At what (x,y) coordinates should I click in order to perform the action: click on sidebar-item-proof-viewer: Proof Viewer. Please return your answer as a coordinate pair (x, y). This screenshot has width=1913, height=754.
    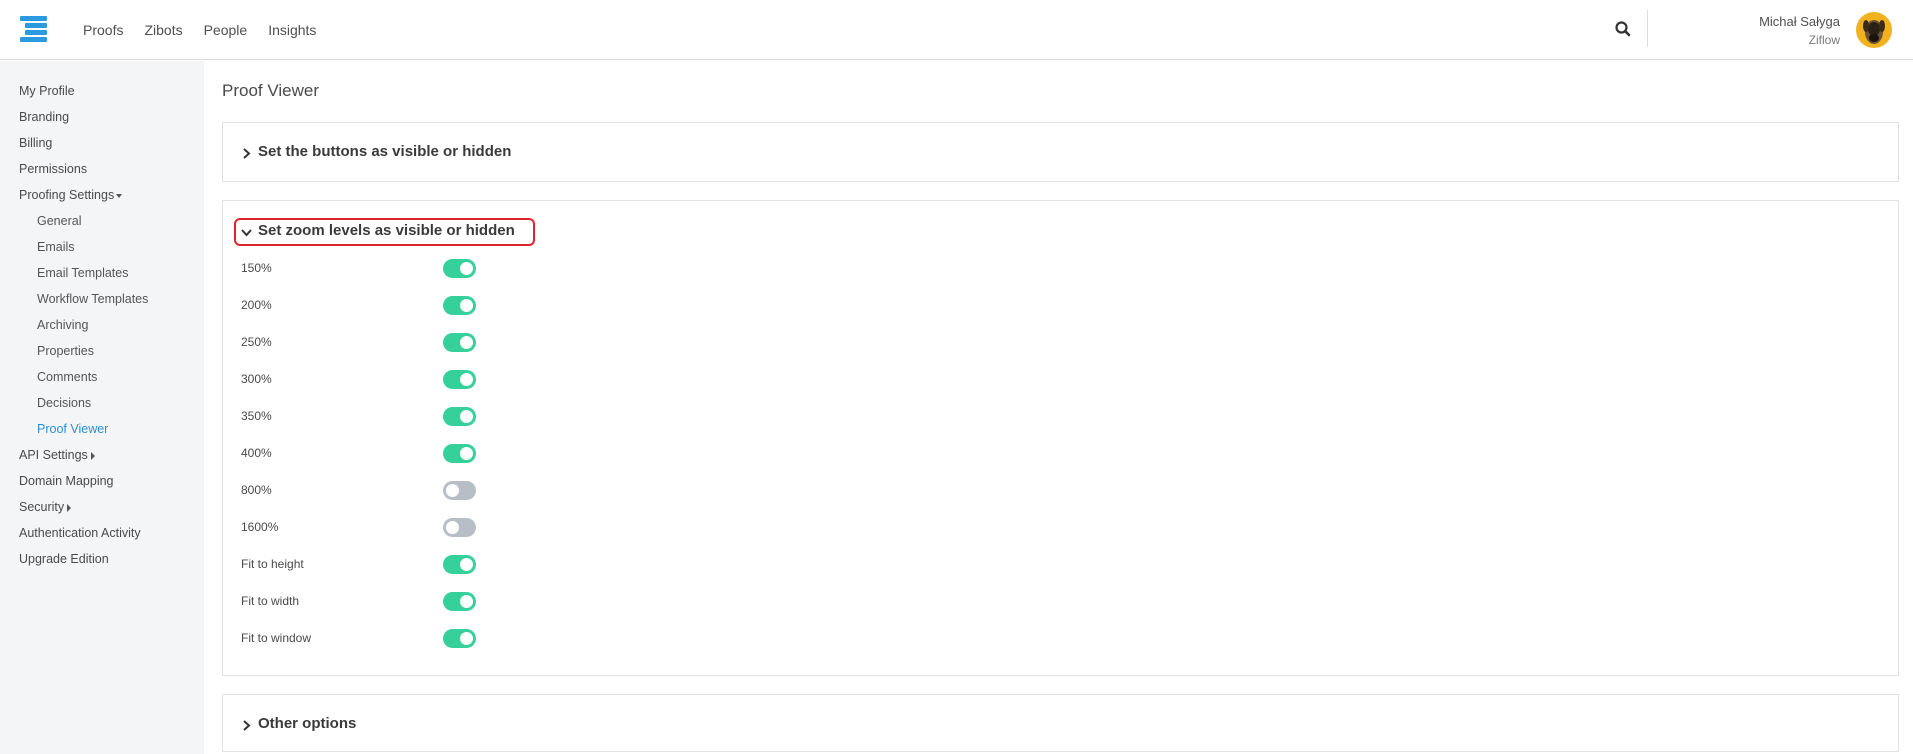
    Looking at the image, I should click on (72, 429).